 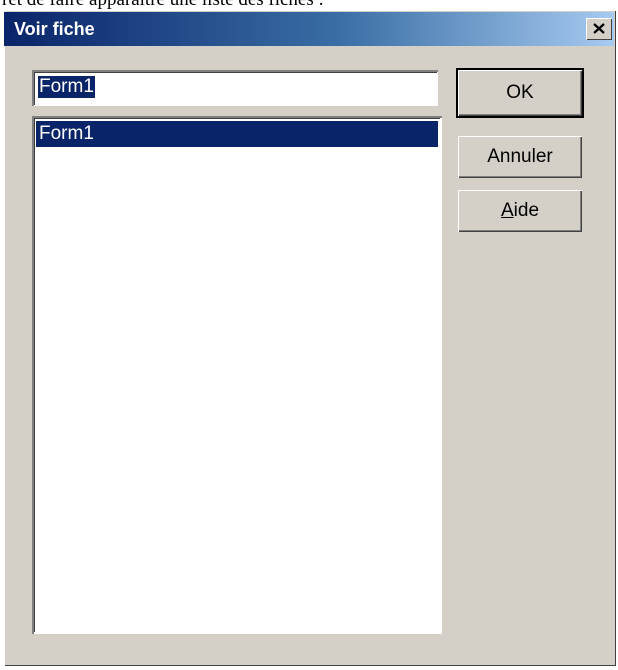 I want to click on close-icon, so click(x=599, y=28).